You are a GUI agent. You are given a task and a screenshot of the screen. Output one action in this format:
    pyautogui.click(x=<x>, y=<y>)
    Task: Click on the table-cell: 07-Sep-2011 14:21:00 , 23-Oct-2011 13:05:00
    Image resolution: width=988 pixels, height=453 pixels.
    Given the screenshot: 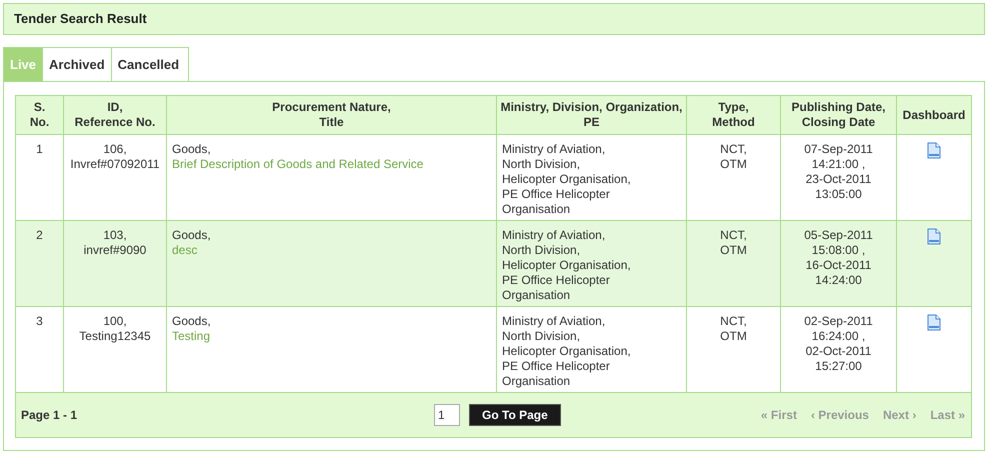 What is the action you would take?
    pyautogui.click(x=838, y=171)
    